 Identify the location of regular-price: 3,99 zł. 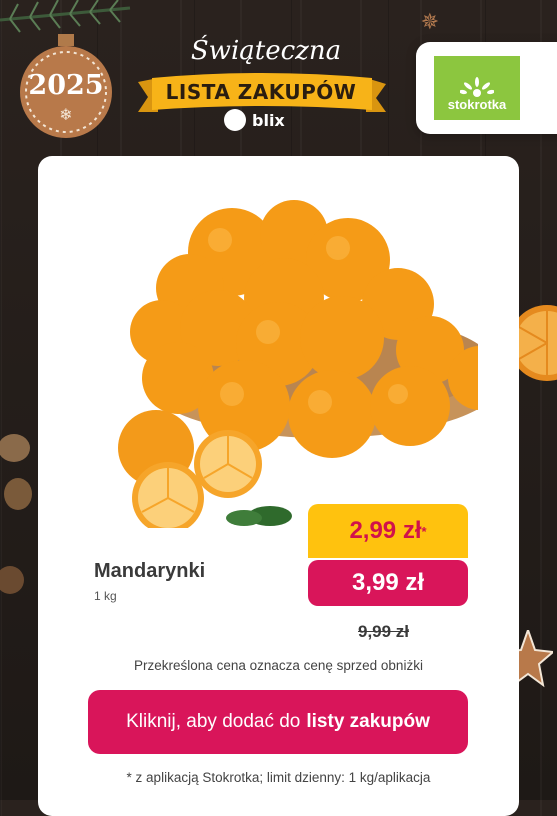
(388, 582).